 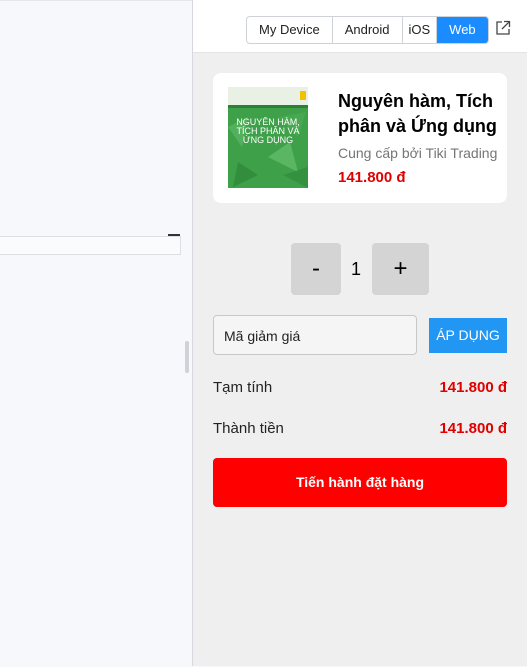 I want to click on total-value: 141.800 đ, so click(x=473, y=428).